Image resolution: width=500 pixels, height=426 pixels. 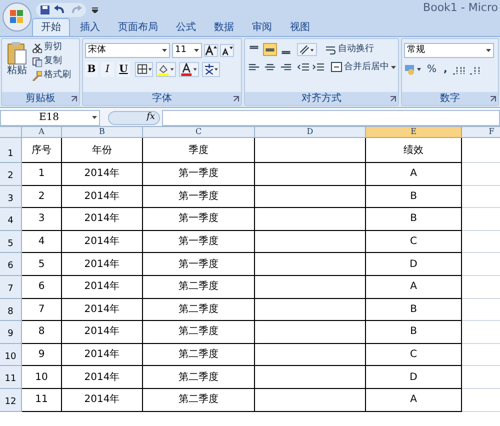 I want to click on phonetic-icon, so click(x=211, y=69).